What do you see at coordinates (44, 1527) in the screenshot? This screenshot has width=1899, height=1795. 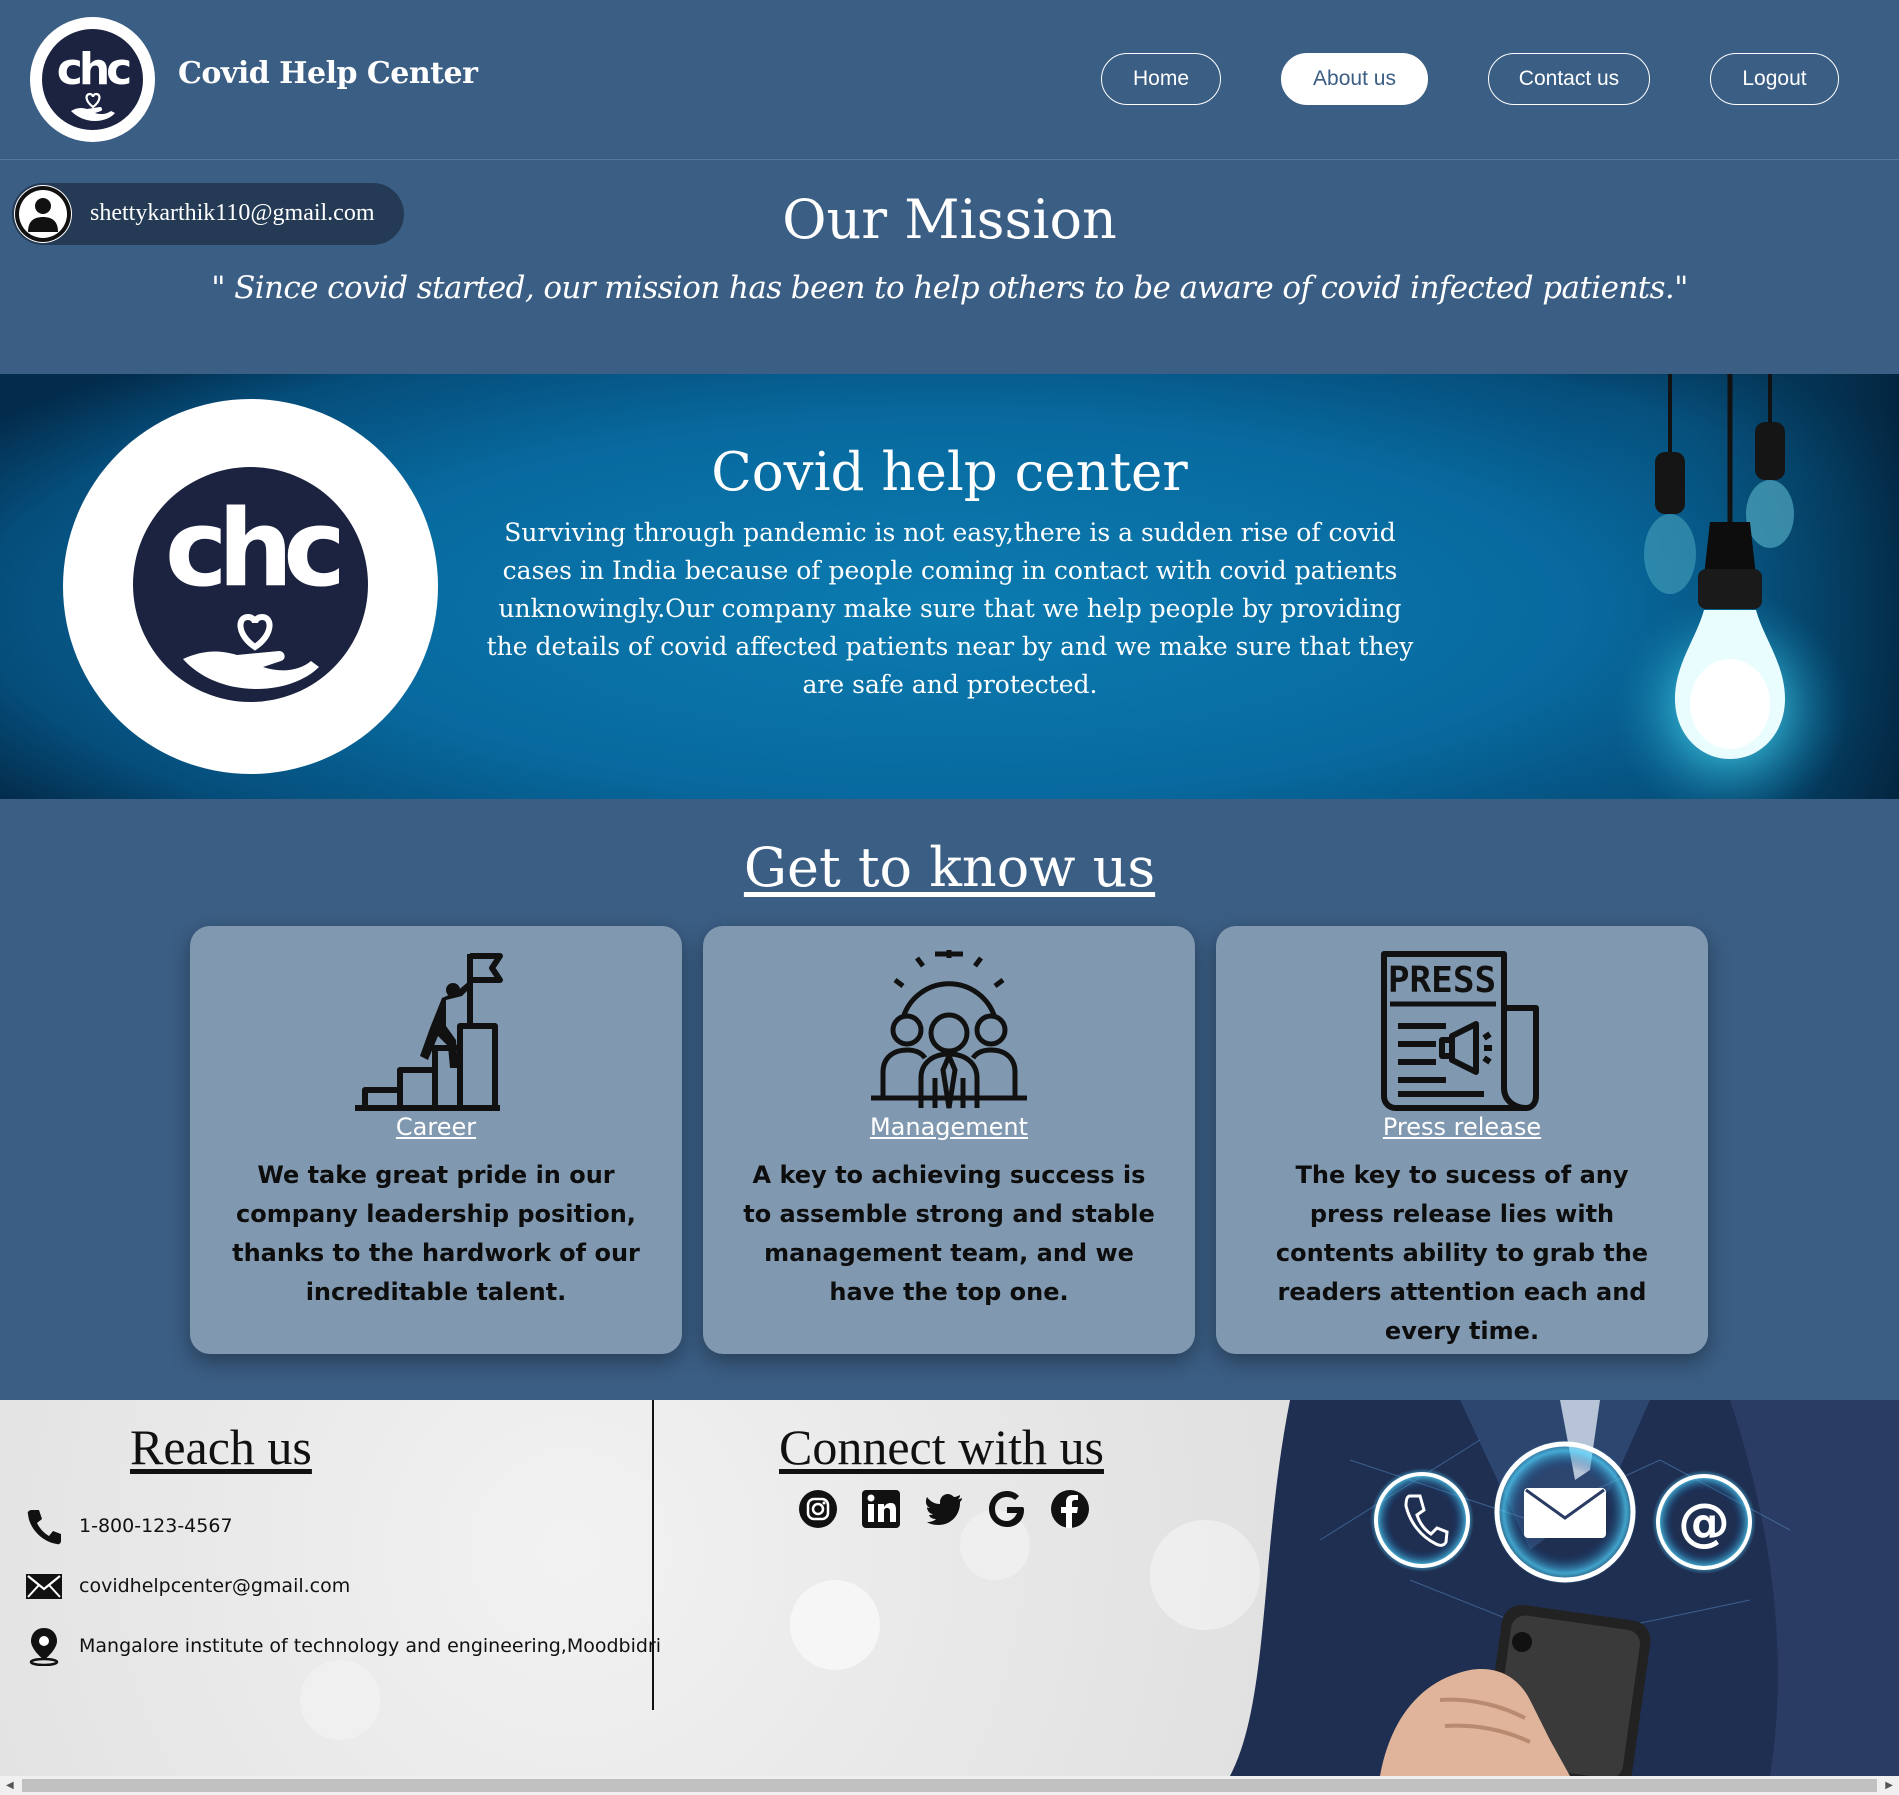 I see `phone-icon` at bounding box center [44, 1527].